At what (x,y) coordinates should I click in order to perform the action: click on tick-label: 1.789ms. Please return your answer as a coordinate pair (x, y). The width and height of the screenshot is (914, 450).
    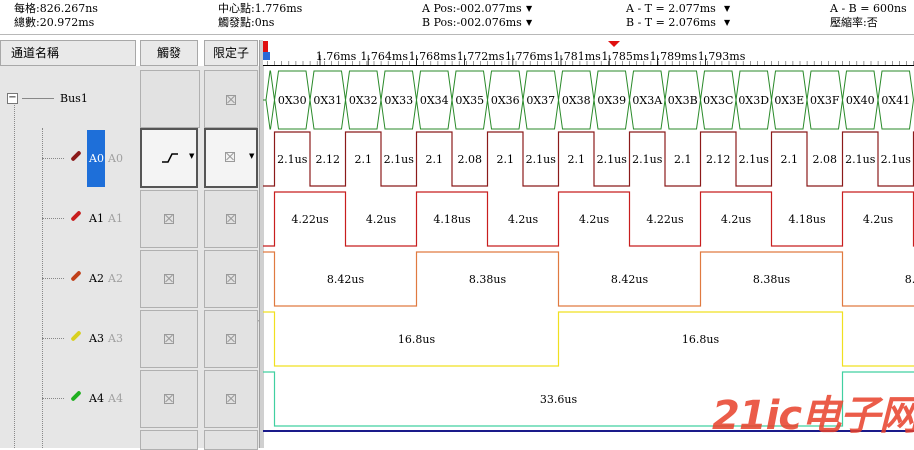
    Looking at the image, I should click on (674, 56).